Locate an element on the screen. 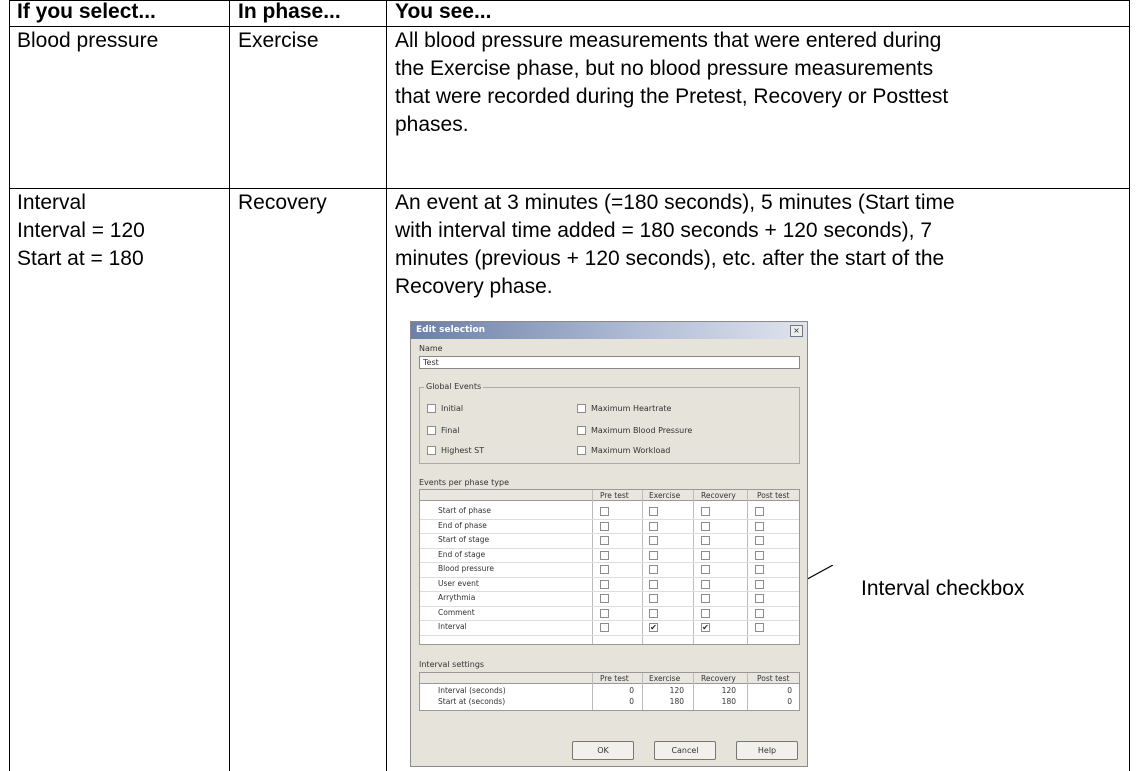 The image size is (1136, 771). event-blood-pressure-recovery-checkbox is located at coordinates (705, 569).